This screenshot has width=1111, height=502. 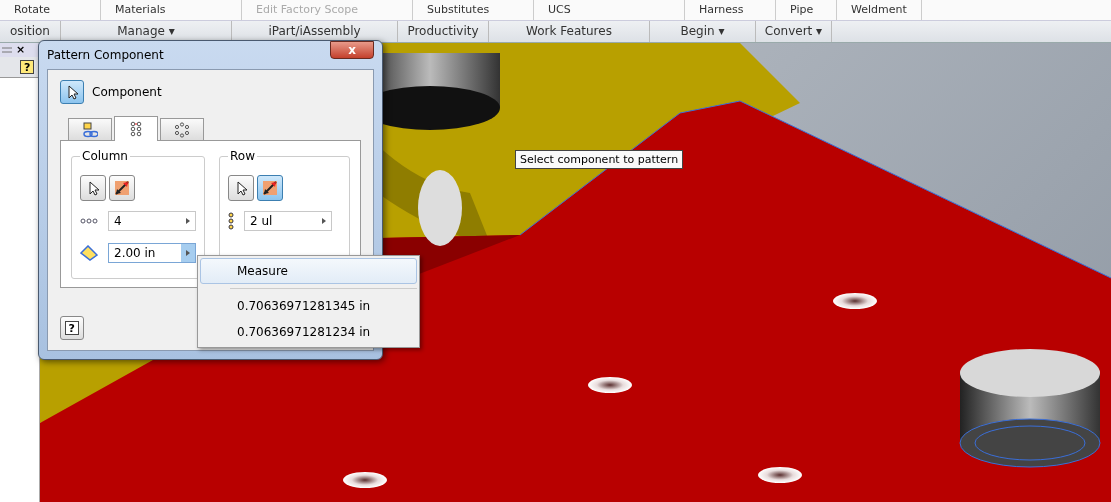 What do you see at coordinates (127, 92) in the screenshot?
I see `component-label: Component` at bounding box center [127, 92].